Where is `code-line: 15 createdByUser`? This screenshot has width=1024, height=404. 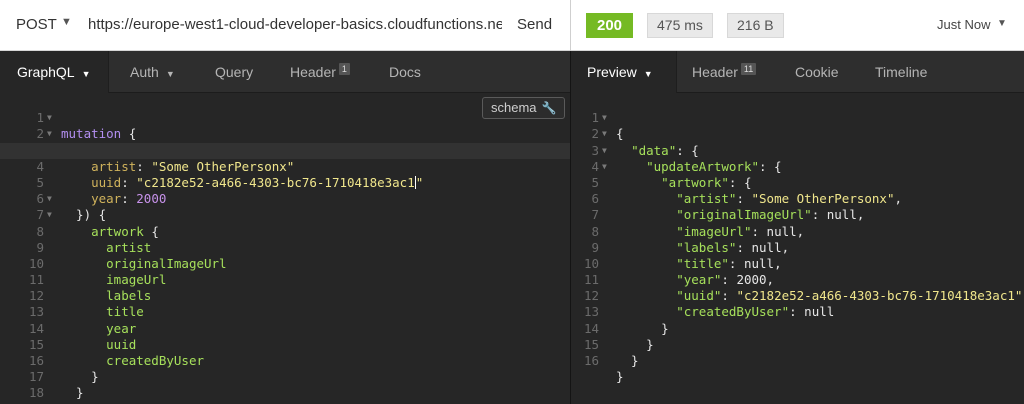
code-line: 15 createdByUser is located at coordinates (285, 344).